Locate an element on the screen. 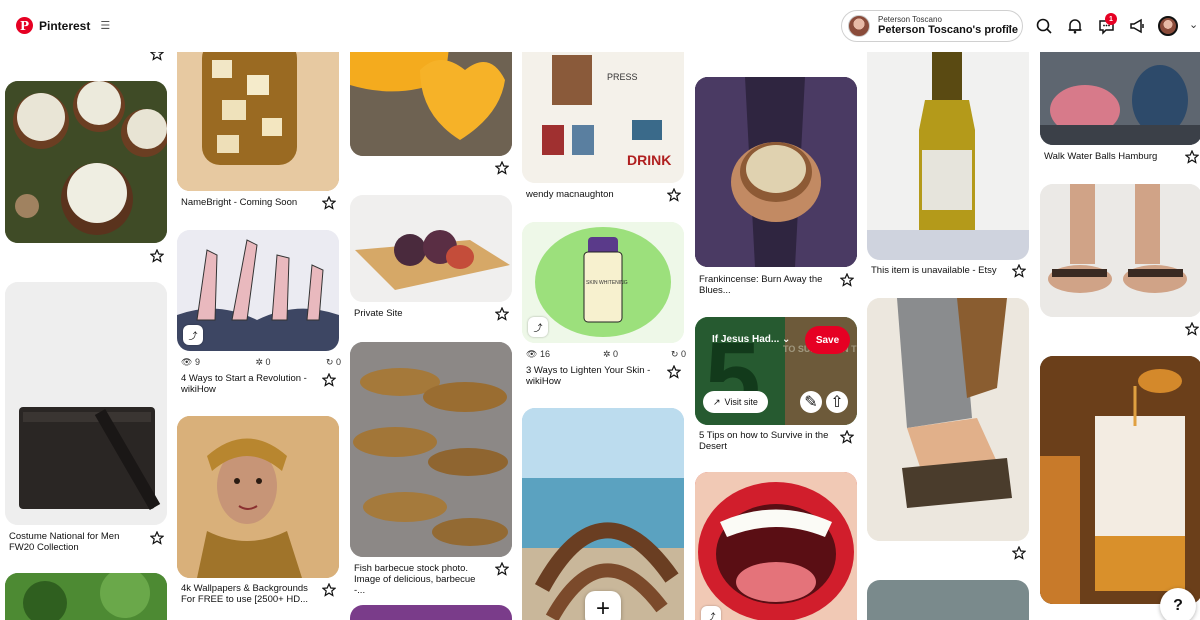 The width and height of the screenshot is (1200, 620). views-stat: 👁 16 is located at coordinates (538, 354).